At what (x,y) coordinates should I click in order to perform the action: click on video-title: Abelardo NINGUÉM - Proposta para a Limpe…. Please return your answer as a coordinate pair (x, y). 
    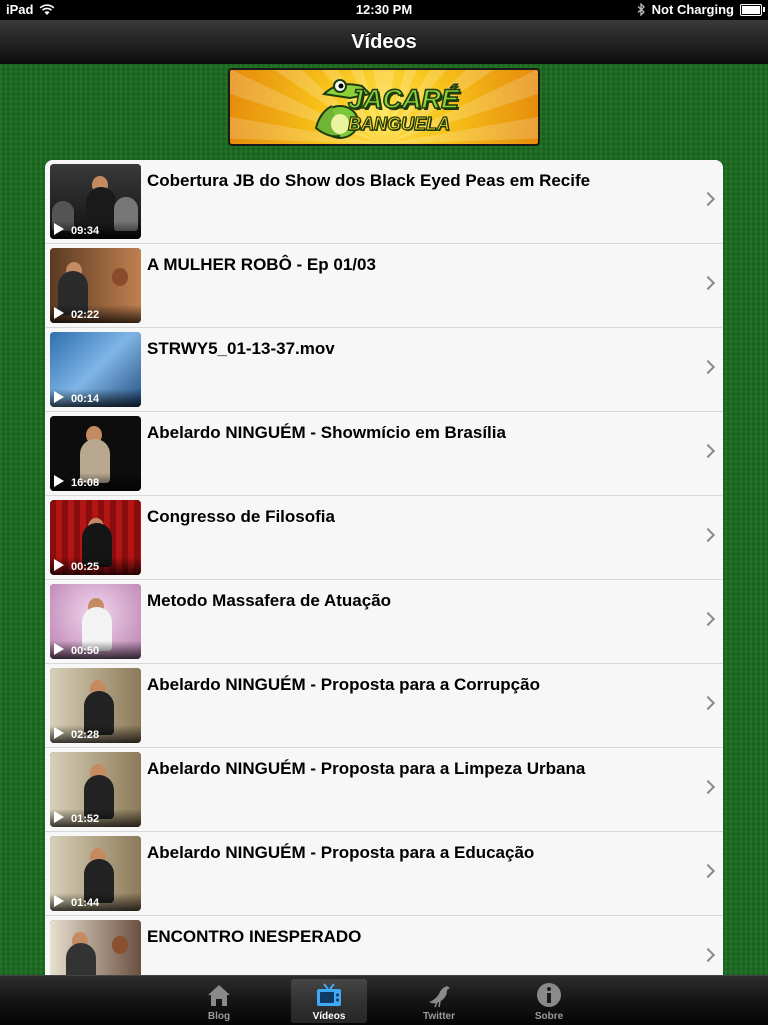
    Looking at the image, I should click on (366, 768).